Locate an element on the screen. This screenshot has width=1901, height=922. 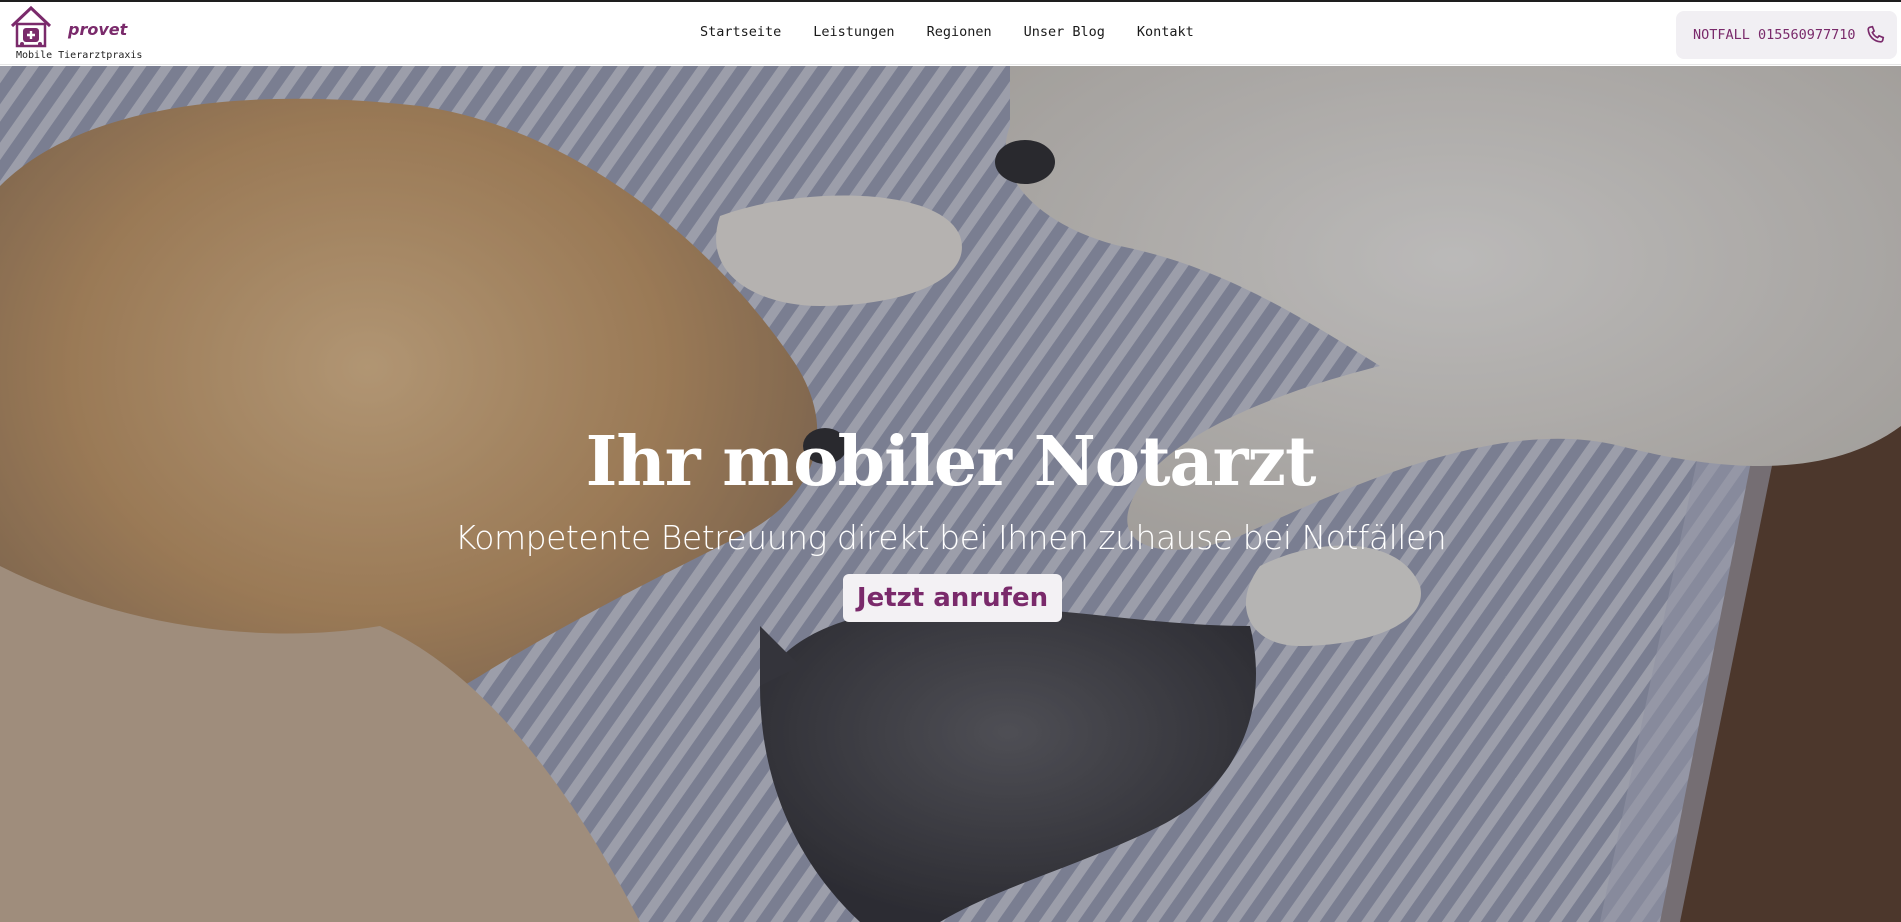
nav-item-startseite: Startseite is located at coordinates (740, 32).